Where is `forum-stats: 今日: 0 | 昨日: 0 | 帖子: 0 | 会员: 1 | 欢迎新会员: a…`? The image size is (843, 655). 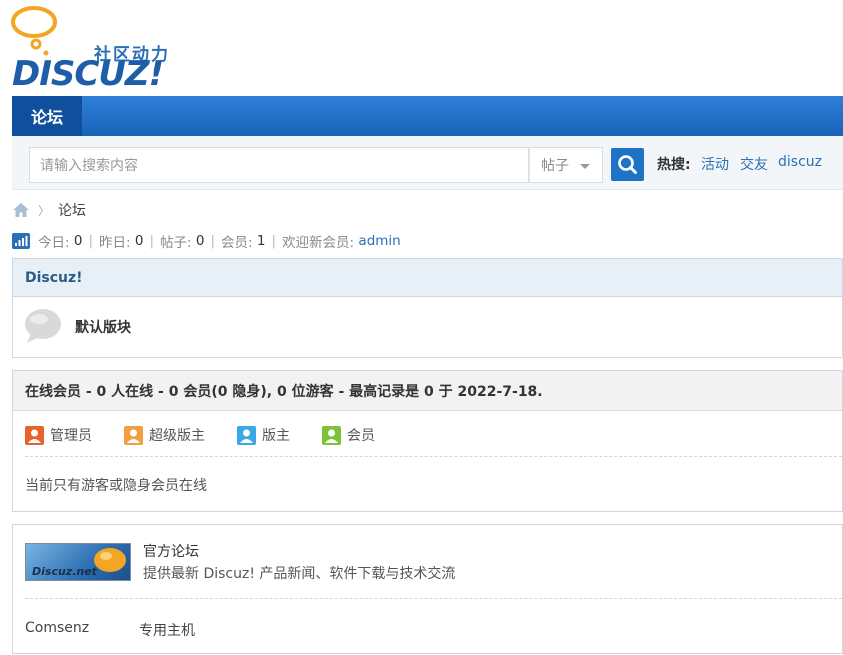 forum-stats: 今日: 0 | 昨日: 0 | 帖子: 0 | 会员: 1 | 欢迎新会员: a… is located at coordinates (206, 241).